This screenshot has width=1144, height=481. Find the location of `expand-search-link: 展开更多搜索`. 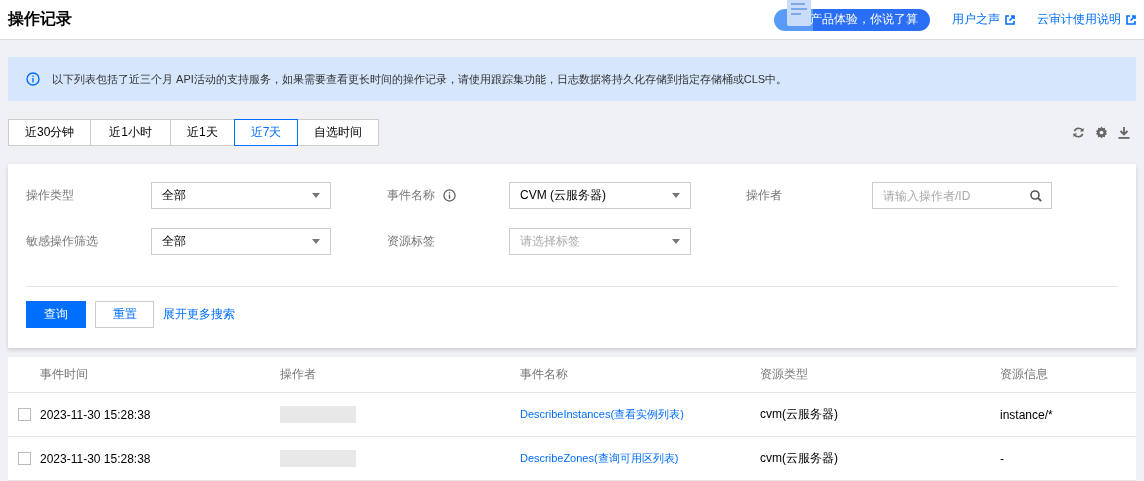

expand-search-link: 展开更多搜索 is located at coordinates (199, 314).